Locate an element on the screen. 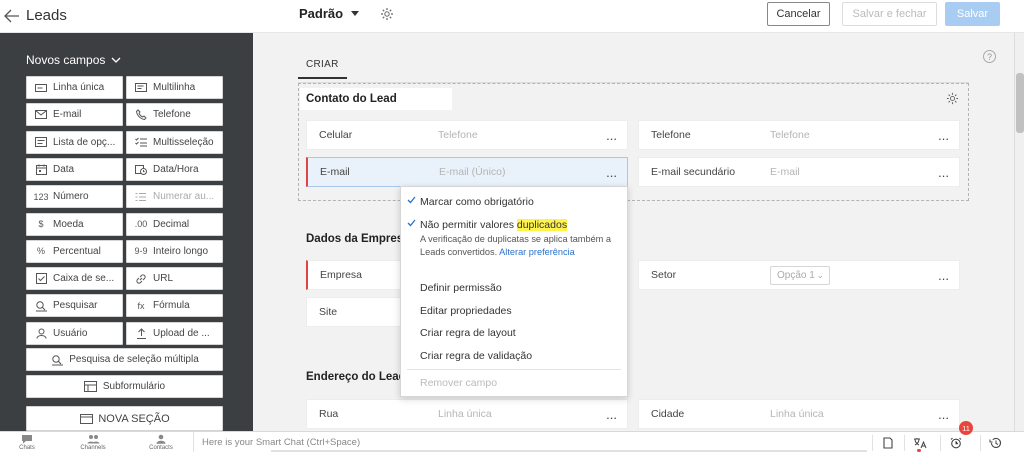  tab-create: CRIAR is located at coordinates (322, 69).